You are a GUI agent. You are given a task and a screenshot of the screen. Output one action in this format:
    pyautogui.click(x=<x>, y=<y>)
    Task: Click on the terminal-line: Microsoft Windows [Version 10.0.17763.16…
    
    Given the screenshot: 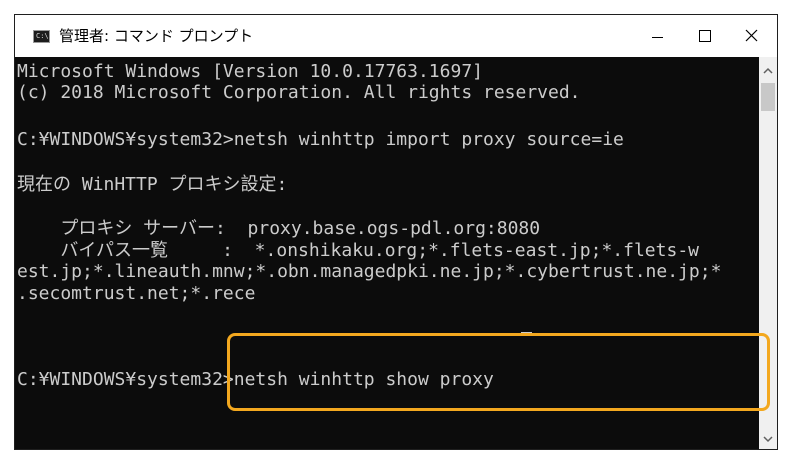 What is the action you would take?
    pyautogui.click(x=250, y=71)
    